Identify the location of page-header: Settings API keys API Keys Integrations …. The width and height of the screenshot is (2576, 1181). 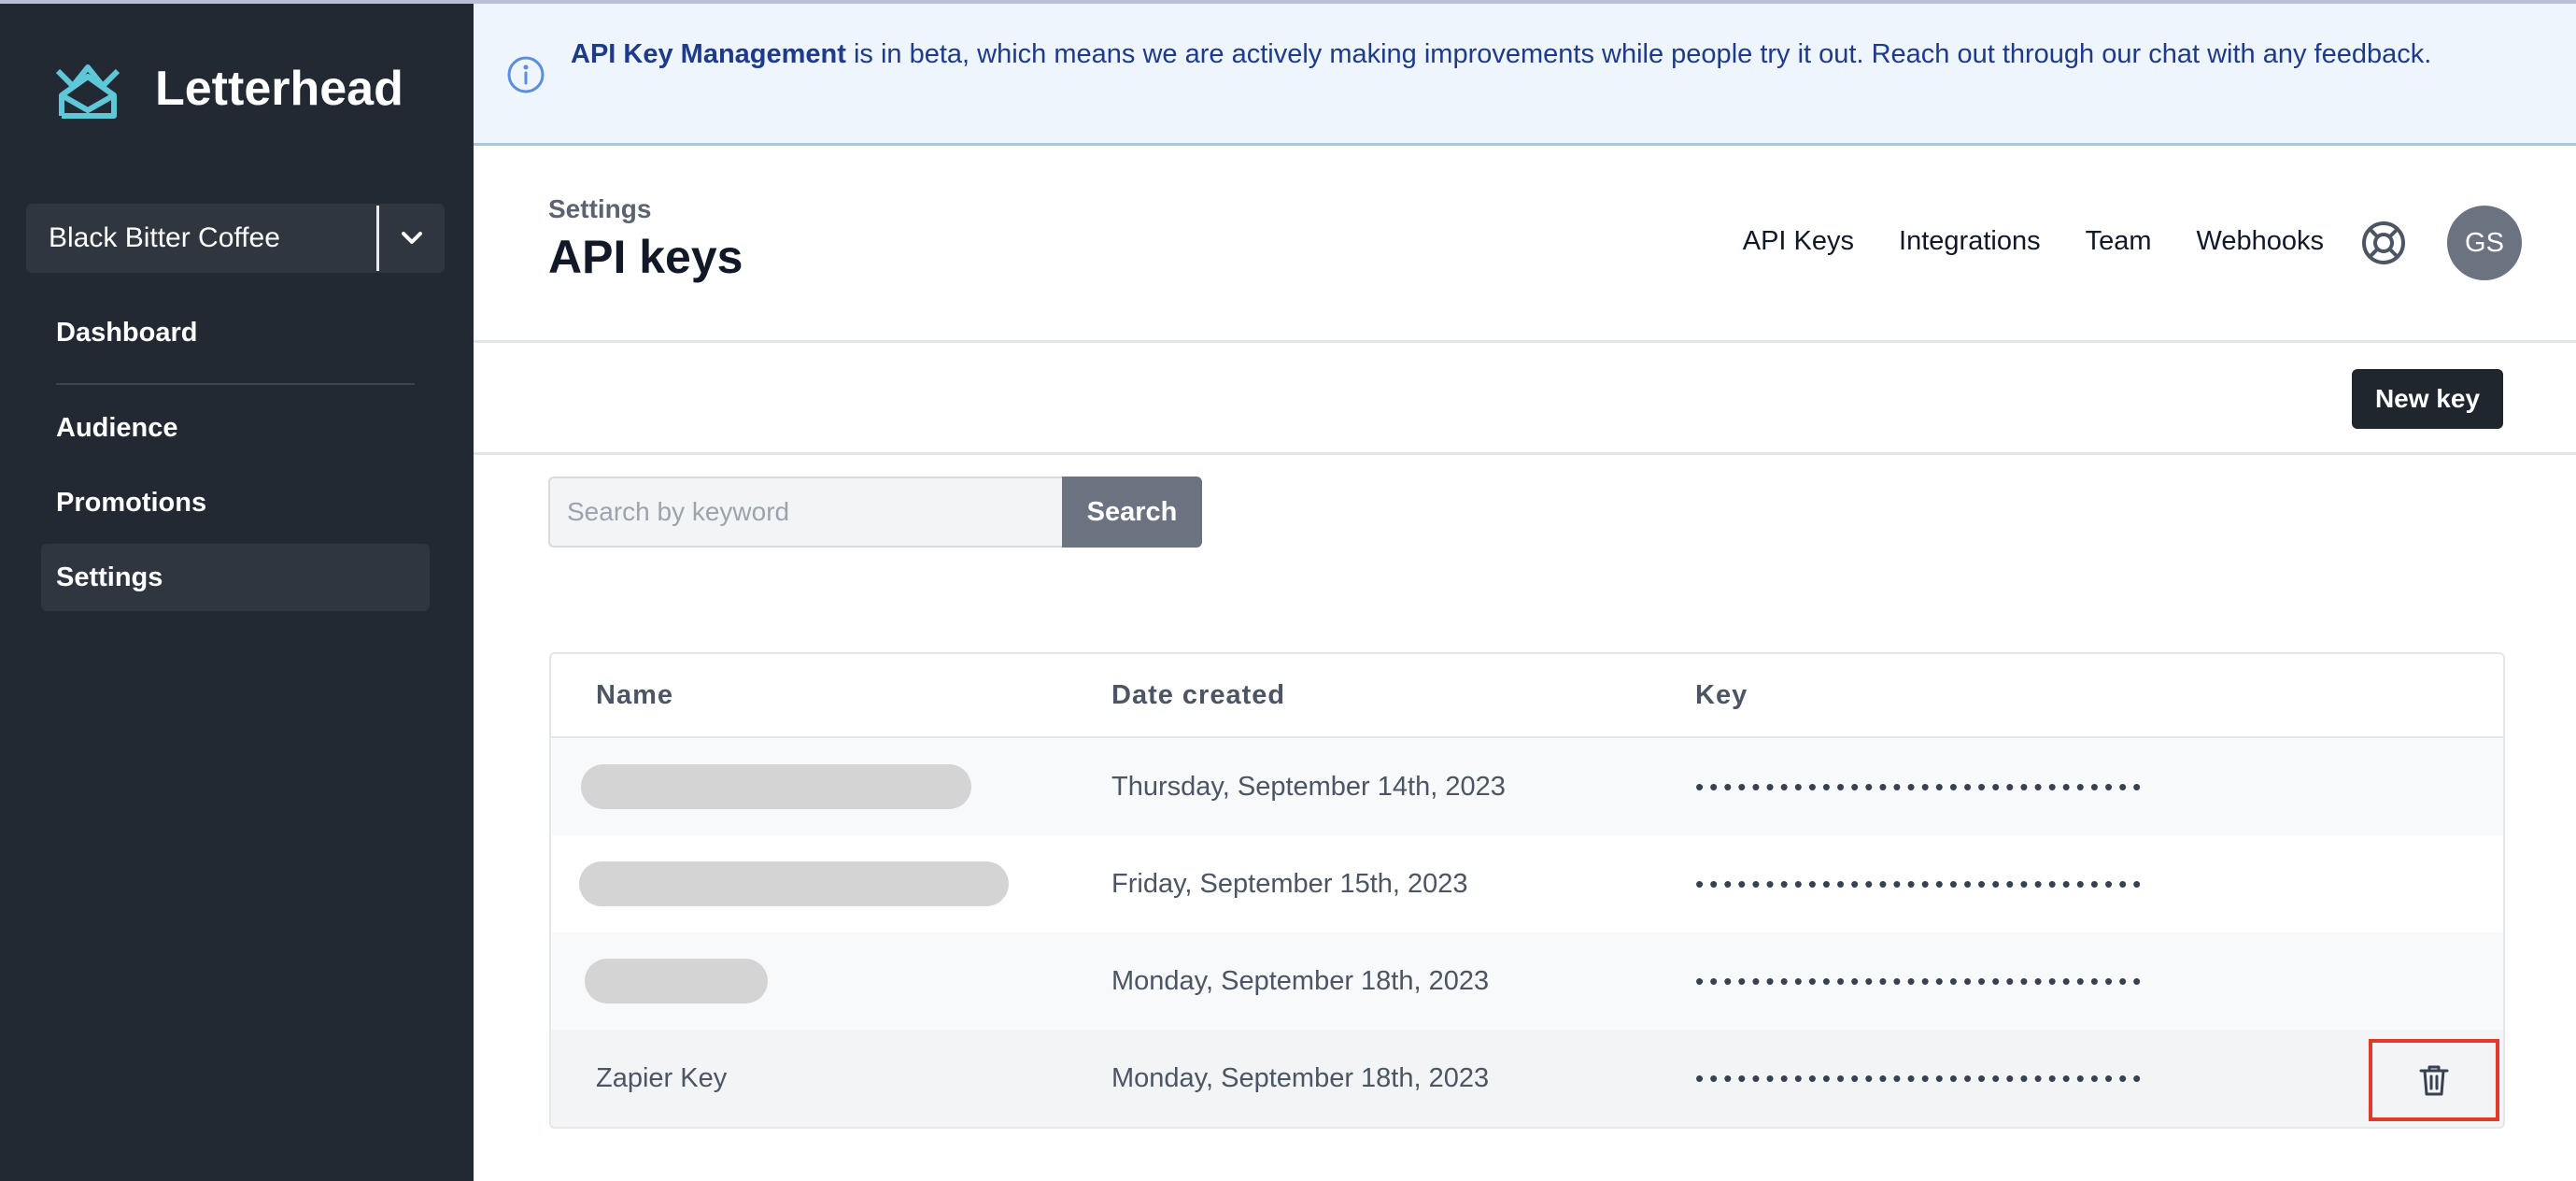
(1525, 245).